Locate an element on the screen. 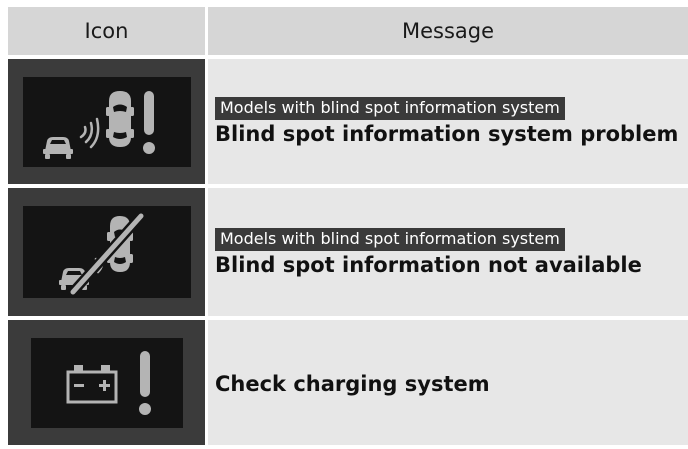 The width and height of the screenshot is (688, 449). message-text: Blind spot information not available is located at coordinates (428, 264).